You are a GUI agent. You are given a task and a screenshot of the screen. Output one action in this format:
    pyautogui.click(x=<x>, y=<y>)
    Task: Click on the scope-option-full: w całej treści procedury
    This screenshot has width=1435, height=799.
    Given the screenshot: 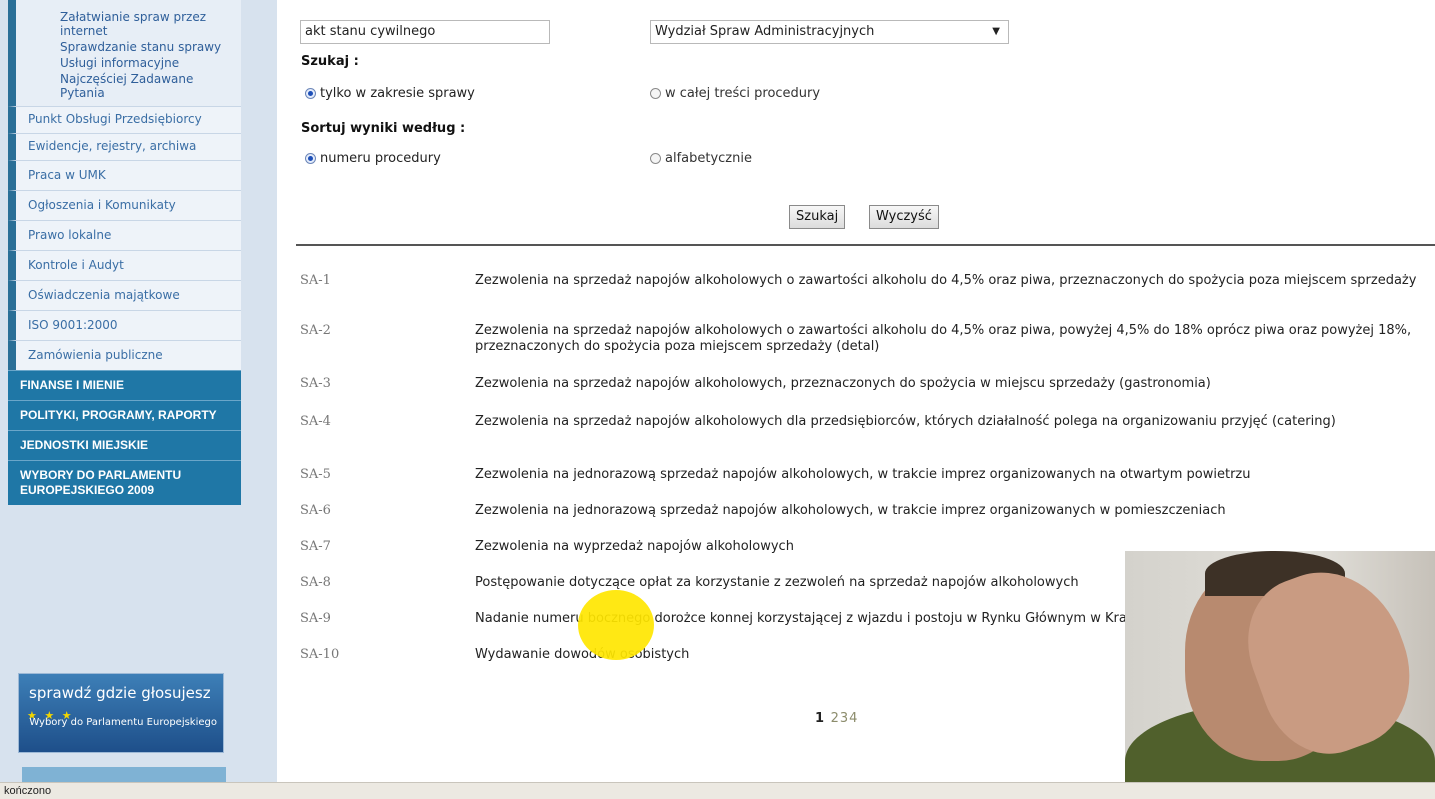 What is the action you would take?
    pyautogui.click(x=735, y=93)
    